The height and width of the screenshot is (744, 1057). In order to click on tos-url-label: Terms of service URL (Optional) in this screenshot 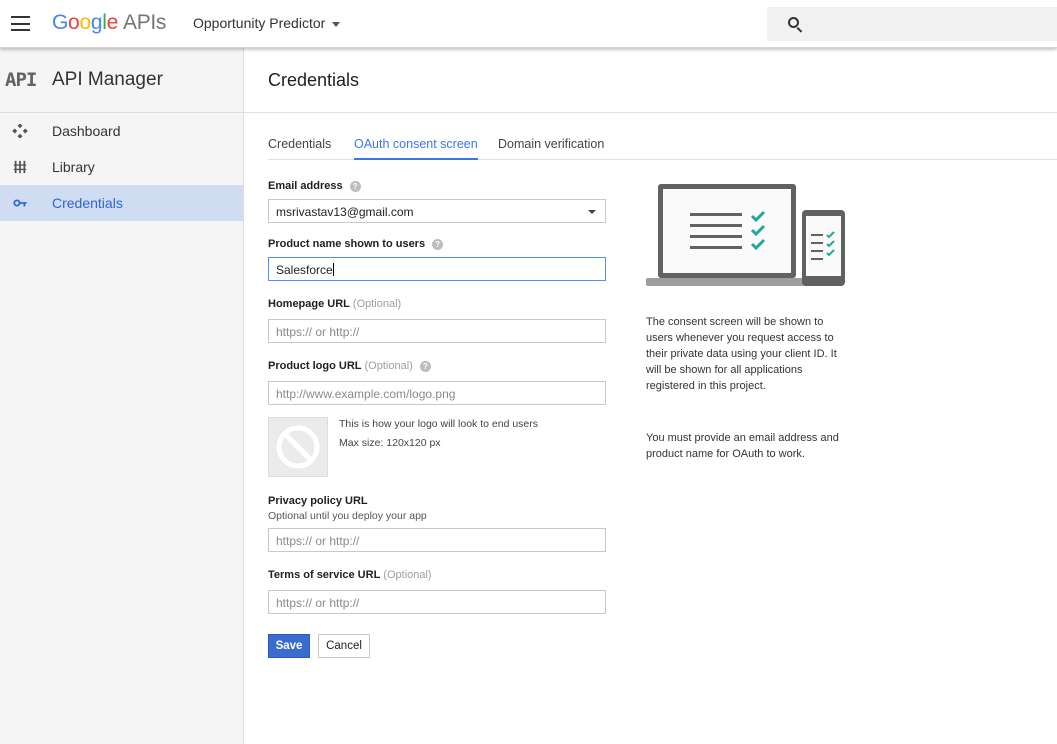, I will do `click(350, 575)`.